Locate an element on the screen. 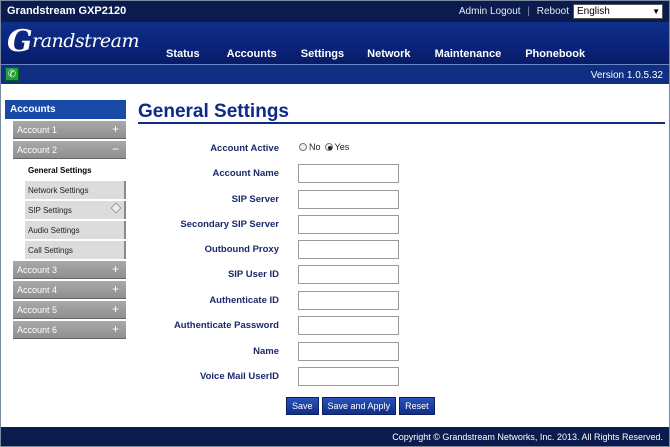  device-model: Grandstream GXP2120 is located at coordinates (67, 11).